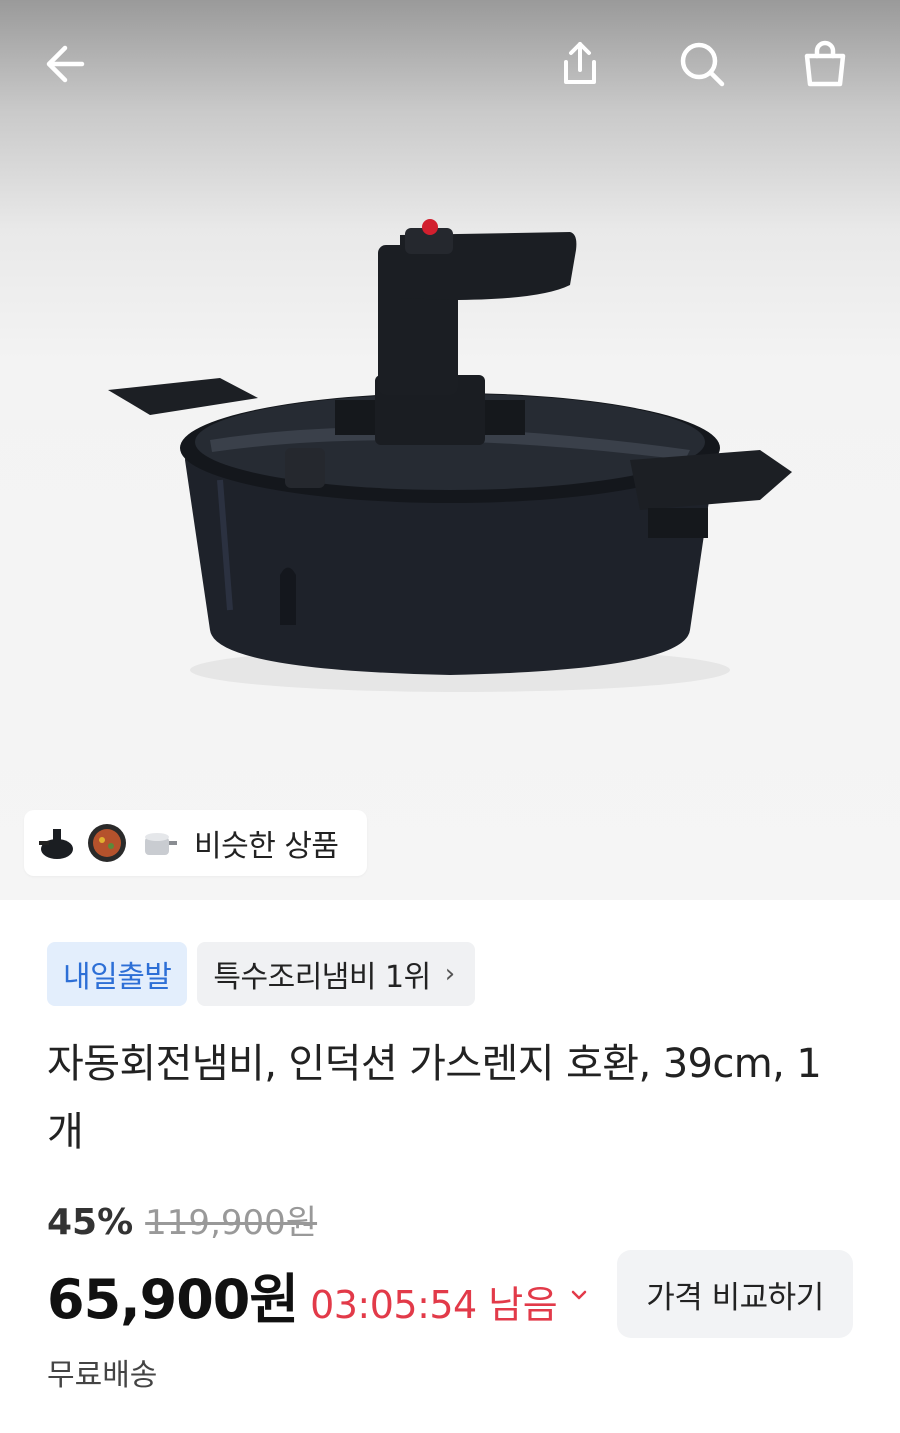 Image resolution: width=900 pixels, height=1433 pixels. I want to click on price-compare-button: 가격 비교하기, so click(735, 1294).